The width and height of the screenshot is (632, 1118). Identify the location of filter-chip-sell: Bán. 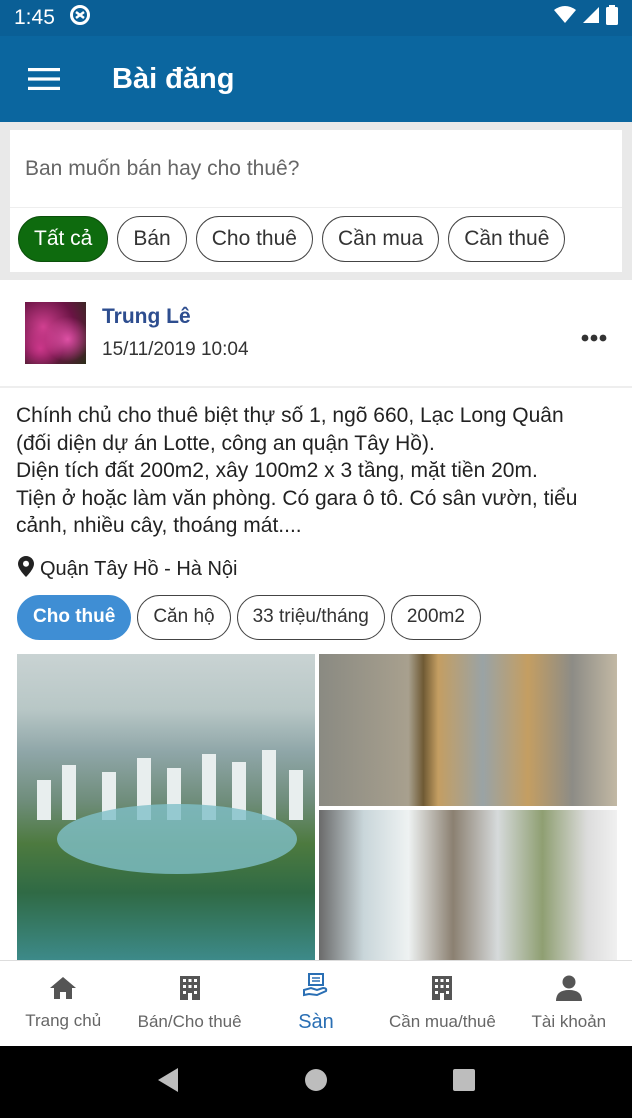
(152, 239).